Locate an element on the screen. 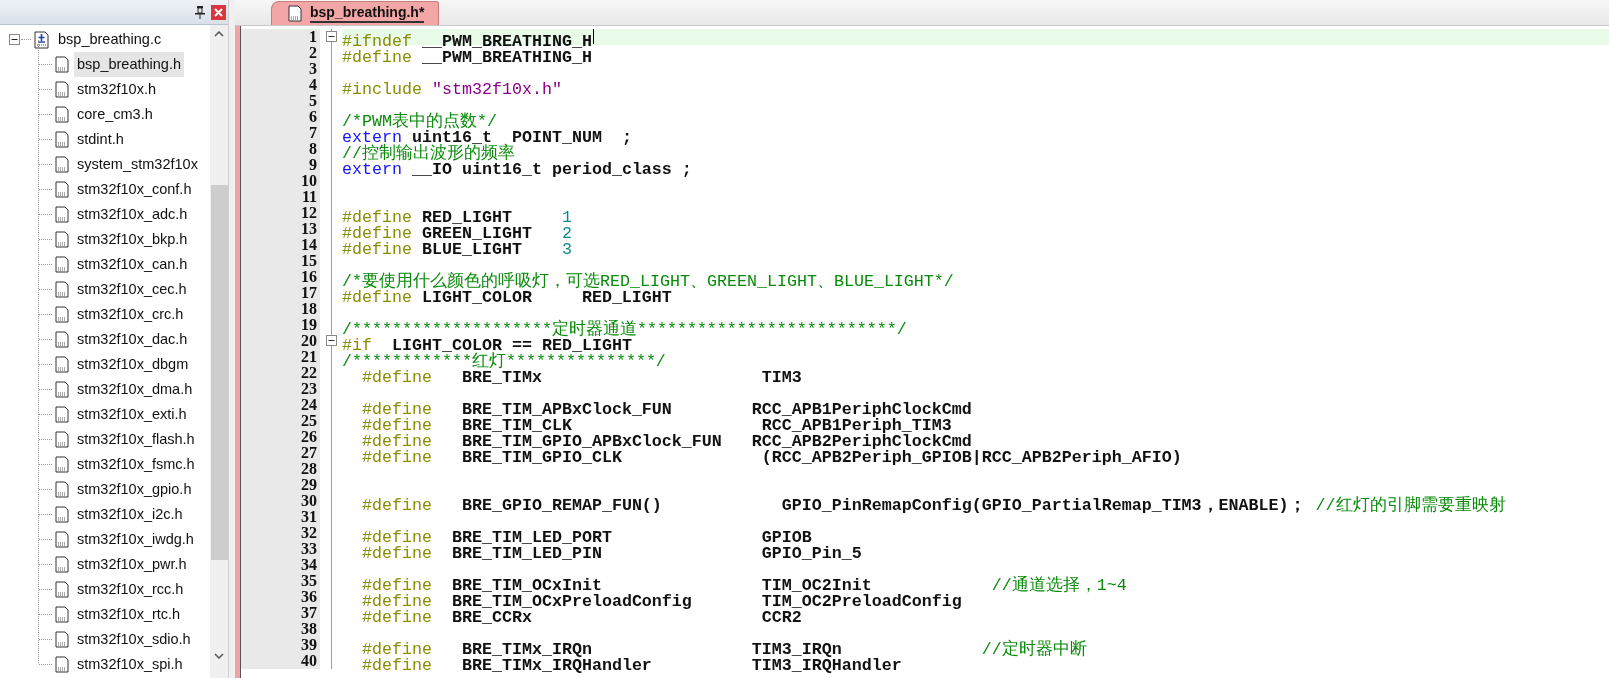 The width and height of the screenshot is (1609, 678). line-number: 38 is located at coordinates (309, 628).